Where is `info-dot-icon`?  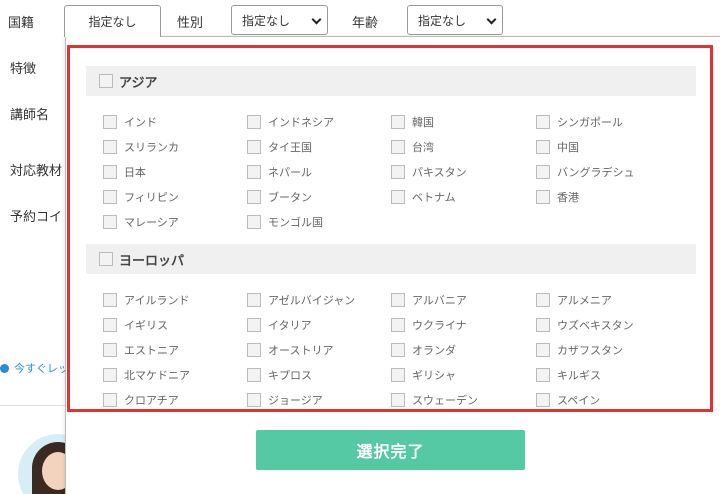
info-dot-icon is located at coordinates (4, 368).